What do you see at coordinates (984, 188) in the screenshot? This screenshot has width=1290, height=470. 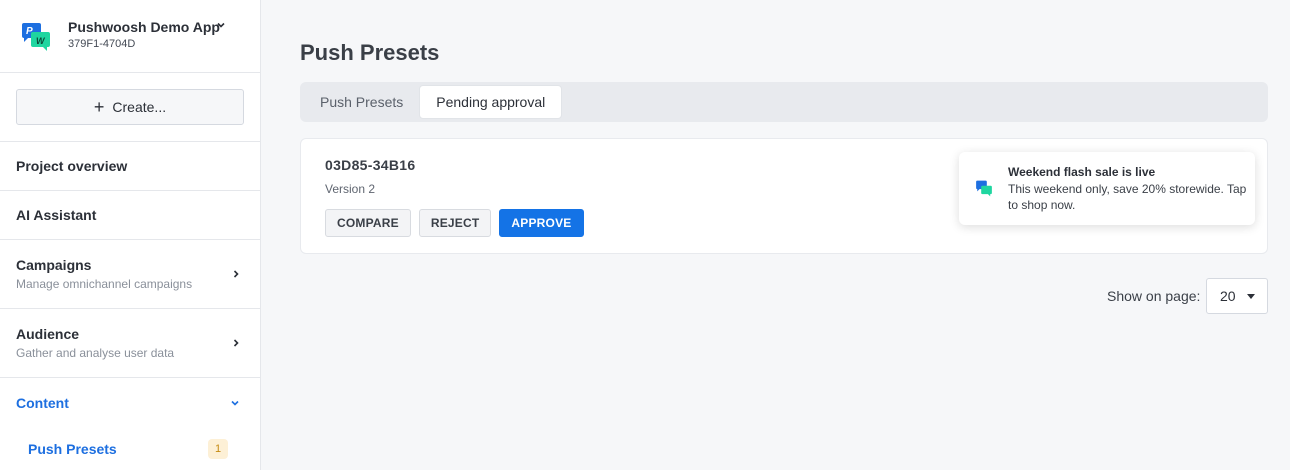 I see `pushwoosh-logo-icon` at bounding box center [984, 188].